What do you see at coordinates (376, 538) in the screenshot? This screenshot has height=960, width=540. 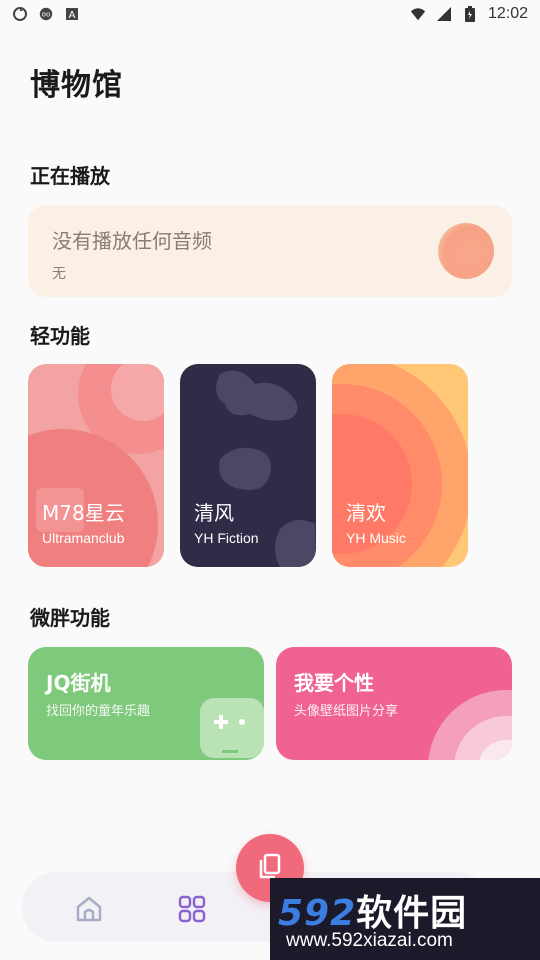 I see `feature-card-subtitle: YH Music` at bounding box center [376, 538].